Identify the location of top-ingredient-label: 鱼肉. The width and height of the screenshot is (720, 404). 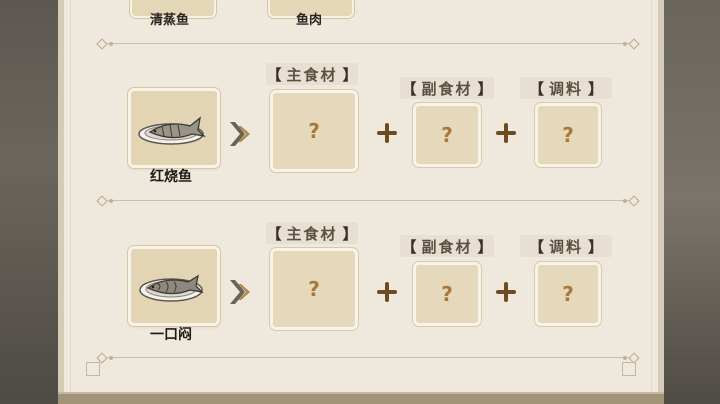
(309, 20).